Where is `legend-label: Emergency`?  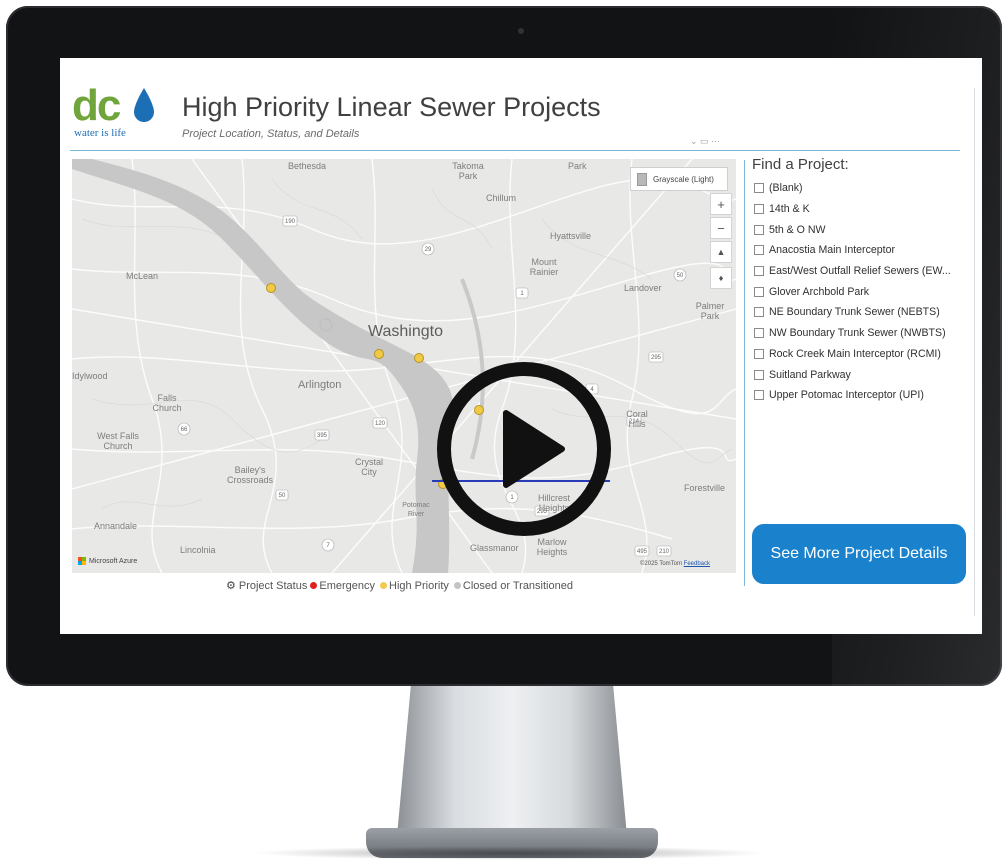
legend-label: Emergency is located at coordinates (347, 585).